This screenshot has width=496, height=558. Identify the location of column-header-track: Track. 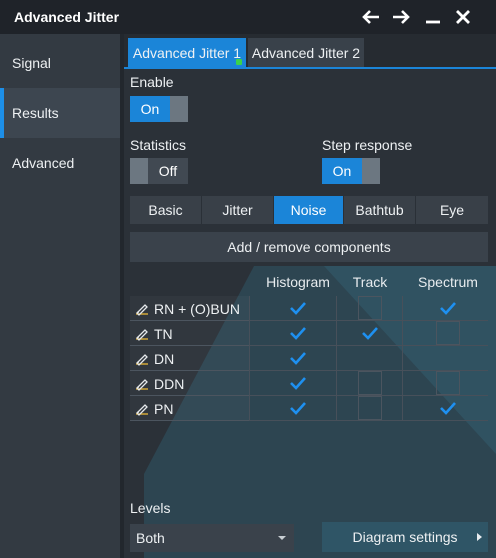
(370, 282).